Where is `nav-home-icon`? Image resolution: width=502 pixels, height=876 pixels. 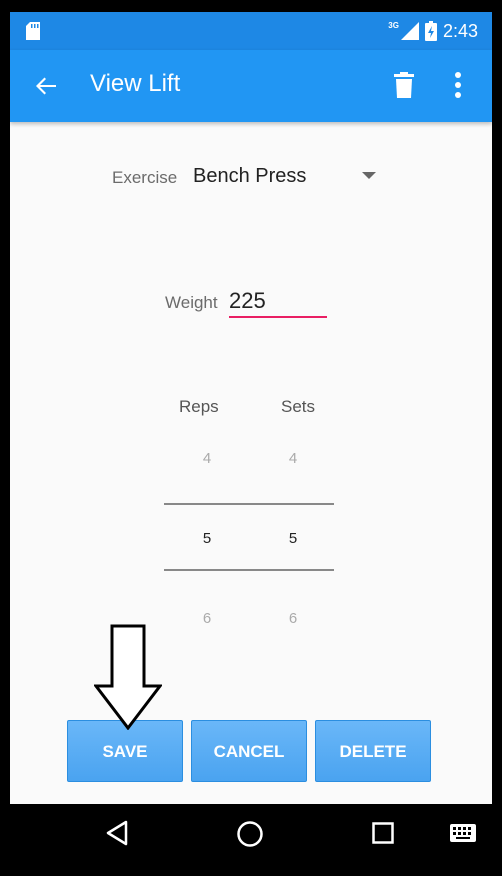
nav-home-icon is located at coordinates (250, 834).